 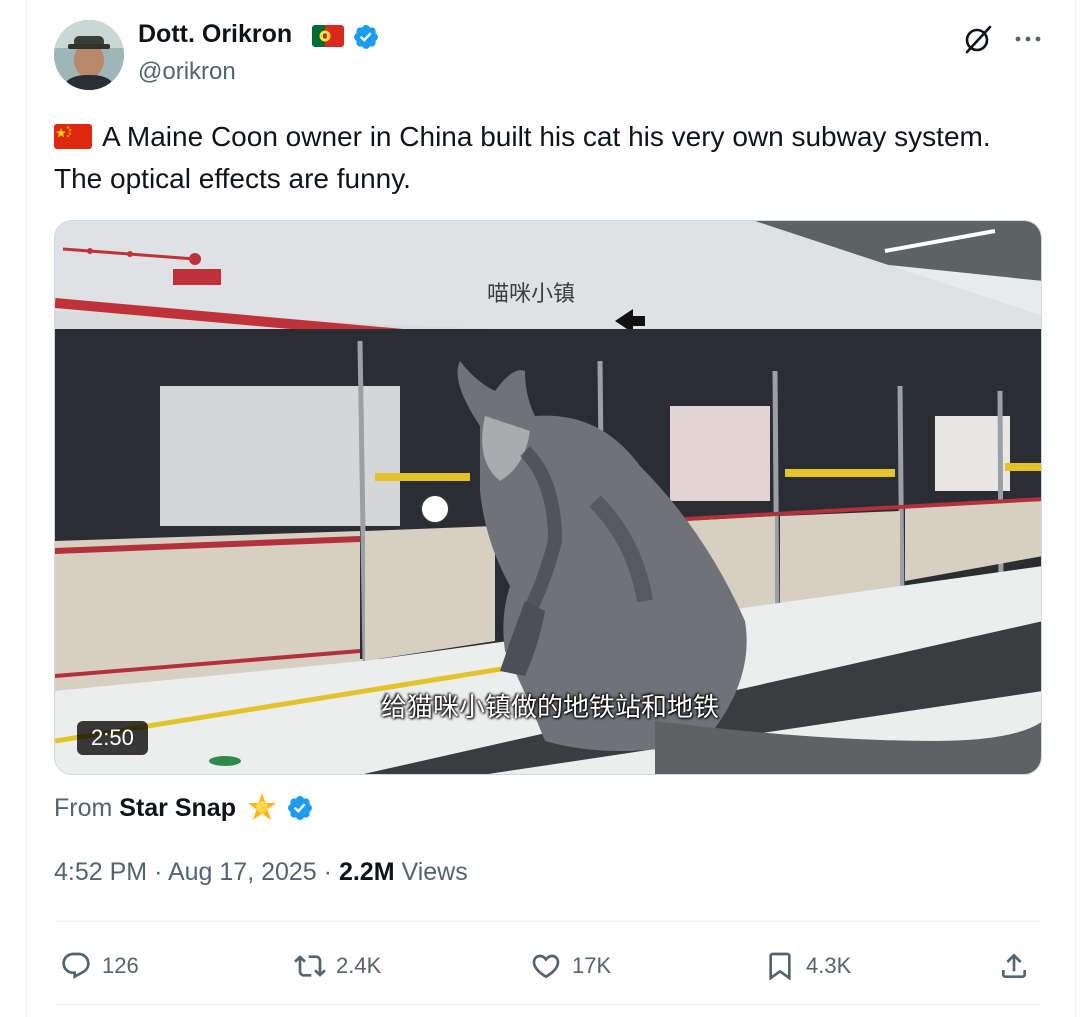 What do you see at coordinates (829, 965) in the screenshot?
I see `bookmark-count: 4.3K` at bounding box center [829, 965].